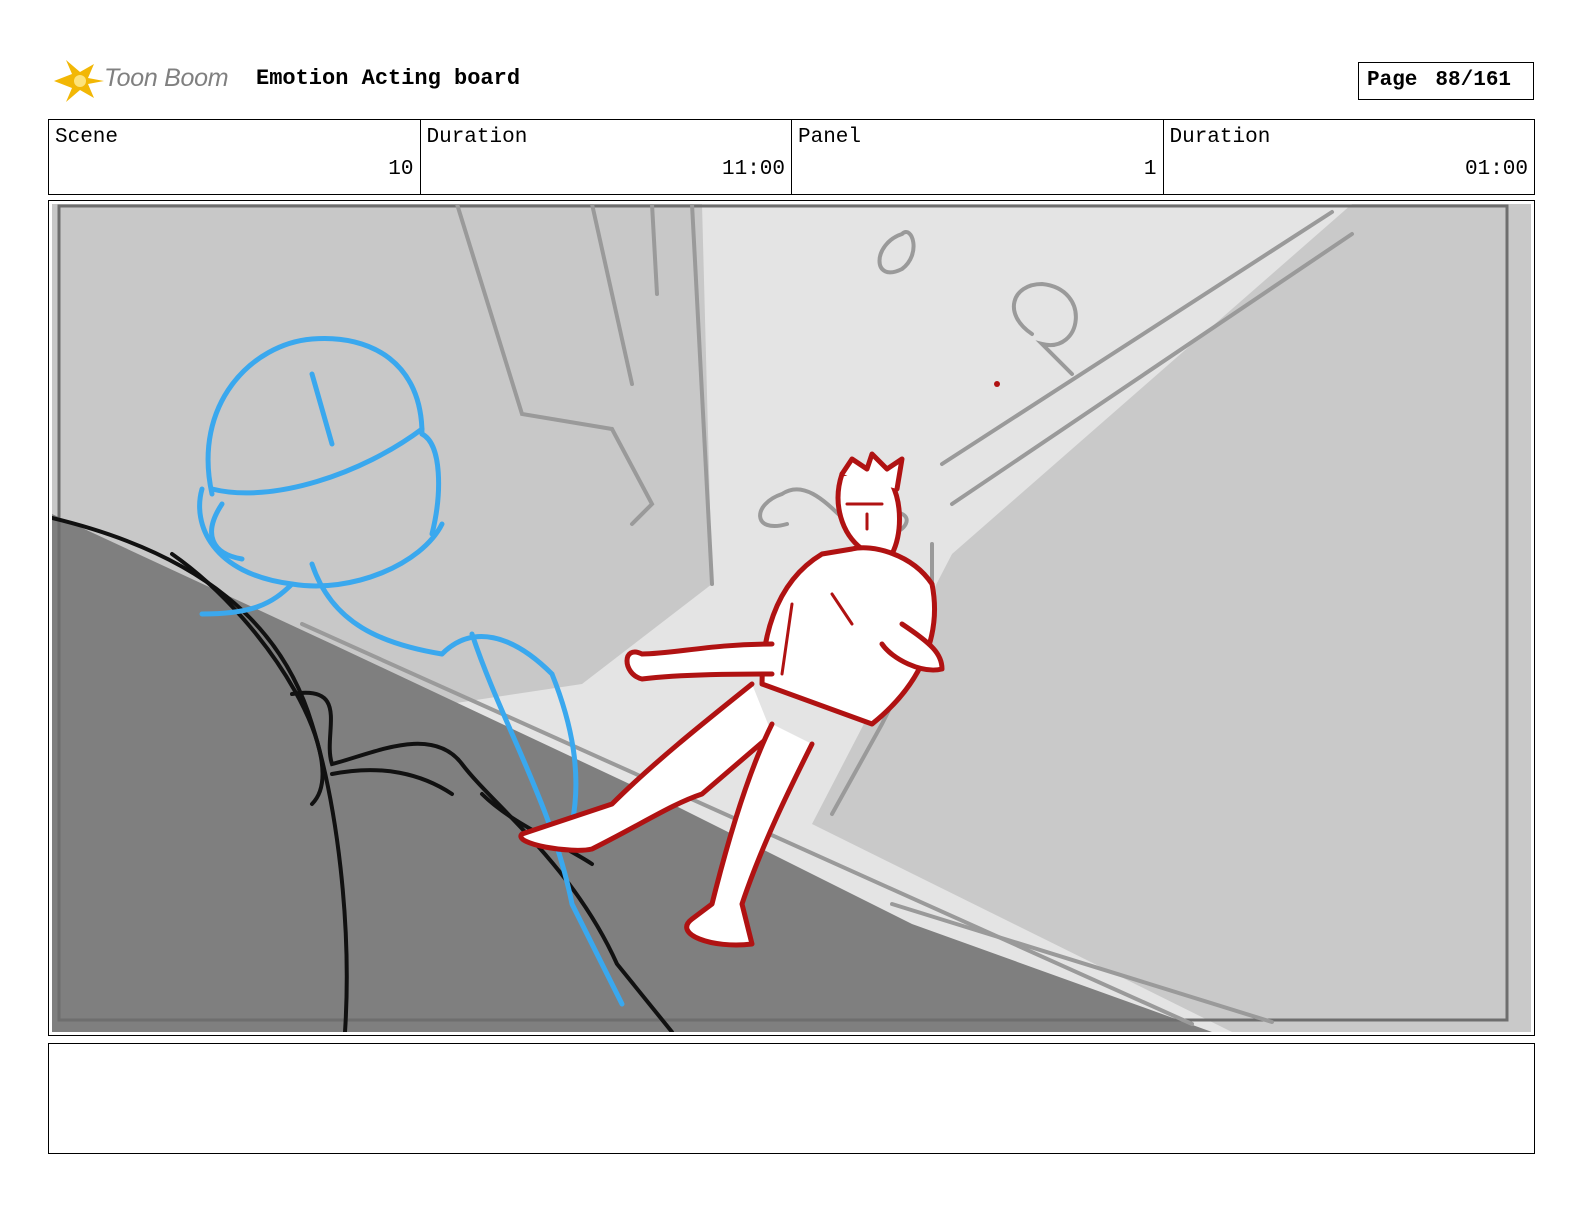 Image resolution: width=1584 pixels, height=1224 pixels. What do you see at coordinates (1220, 137) in the screenshot?
I see `panel-duration-label: Duration` at bounding box center [1220, 137].